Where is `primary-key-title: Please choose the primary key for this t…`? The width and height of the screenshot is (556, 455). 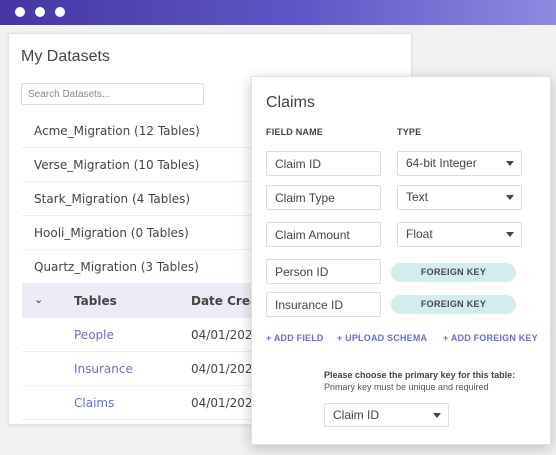 primary-key-title: Please choose the primary key for this t… is located at coordinates (420, 375).